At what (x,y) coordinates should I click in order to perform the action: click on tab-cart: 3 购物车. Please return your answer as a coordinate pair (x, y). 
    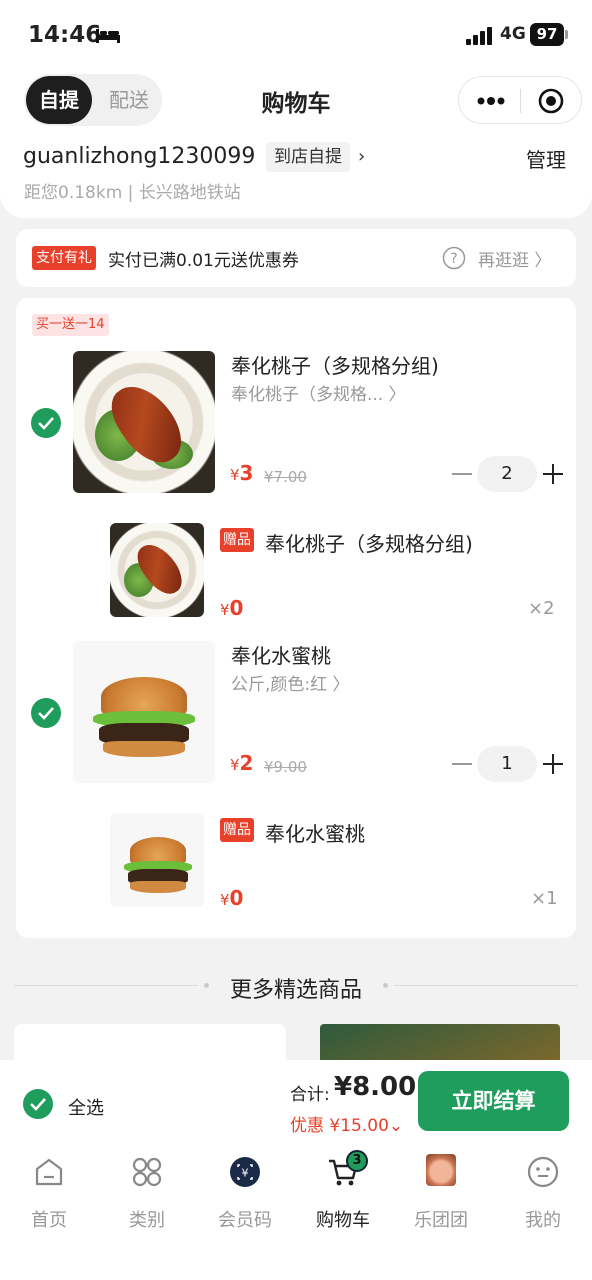
    Looking at the image, I should click on (343, 1192).